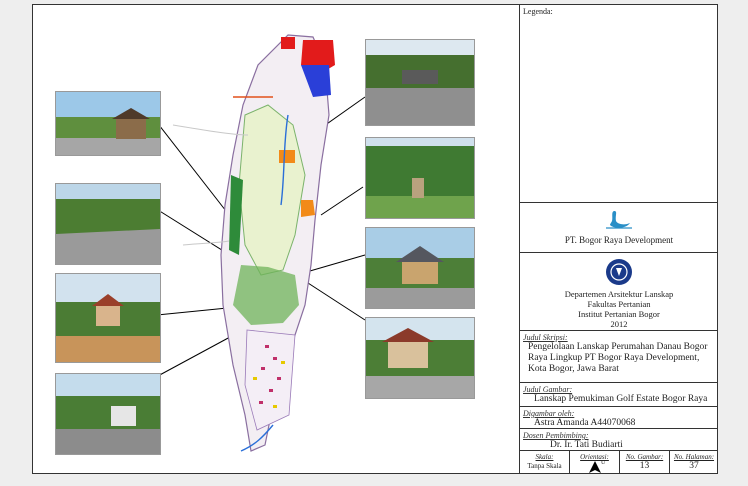 This screenshot has height=486, width=748. Describe the element at coordinates (586, 445) in the screenshot. I see `supervisor-value: Dr. Ir. Tati Budiarti` at that location.